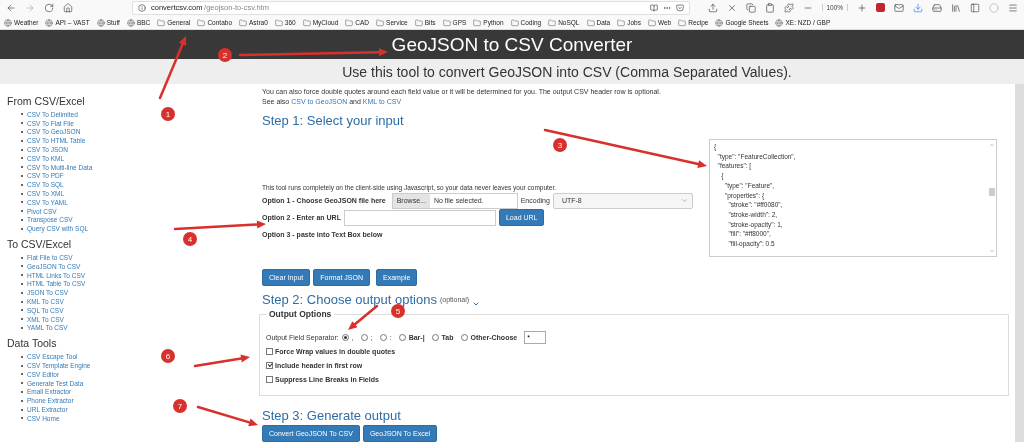  Describe the element at coordinates (975, 7) in the screenshot. I see `sidebar-icon` at that location.